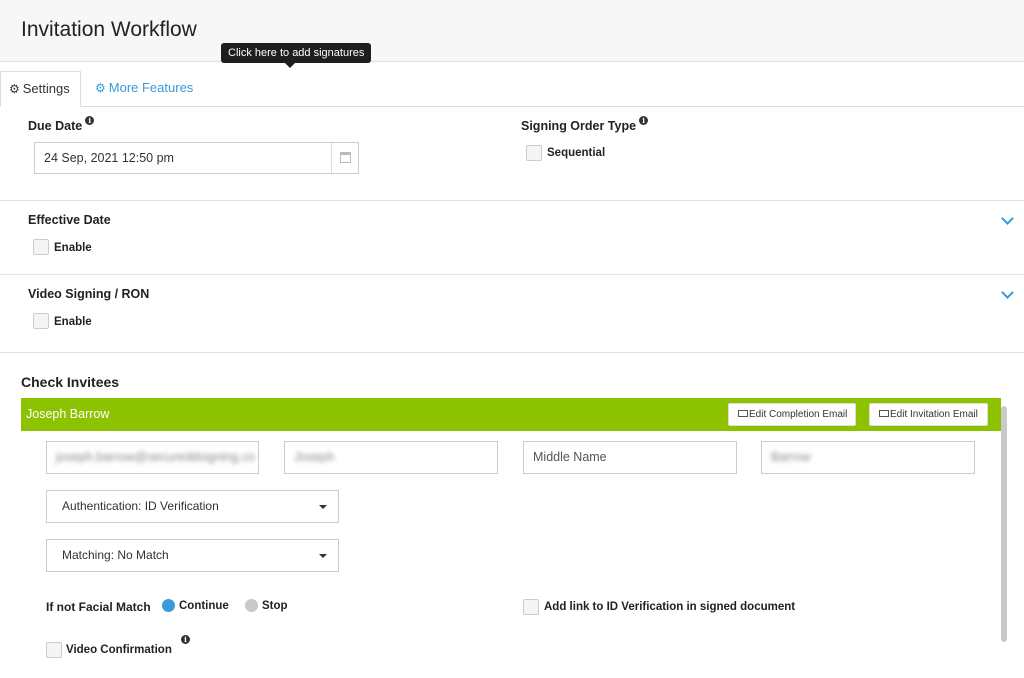 The height and width of the screenshot is (678, 1024). I want to click on last-name-value: Barrow, so click(791, 457).